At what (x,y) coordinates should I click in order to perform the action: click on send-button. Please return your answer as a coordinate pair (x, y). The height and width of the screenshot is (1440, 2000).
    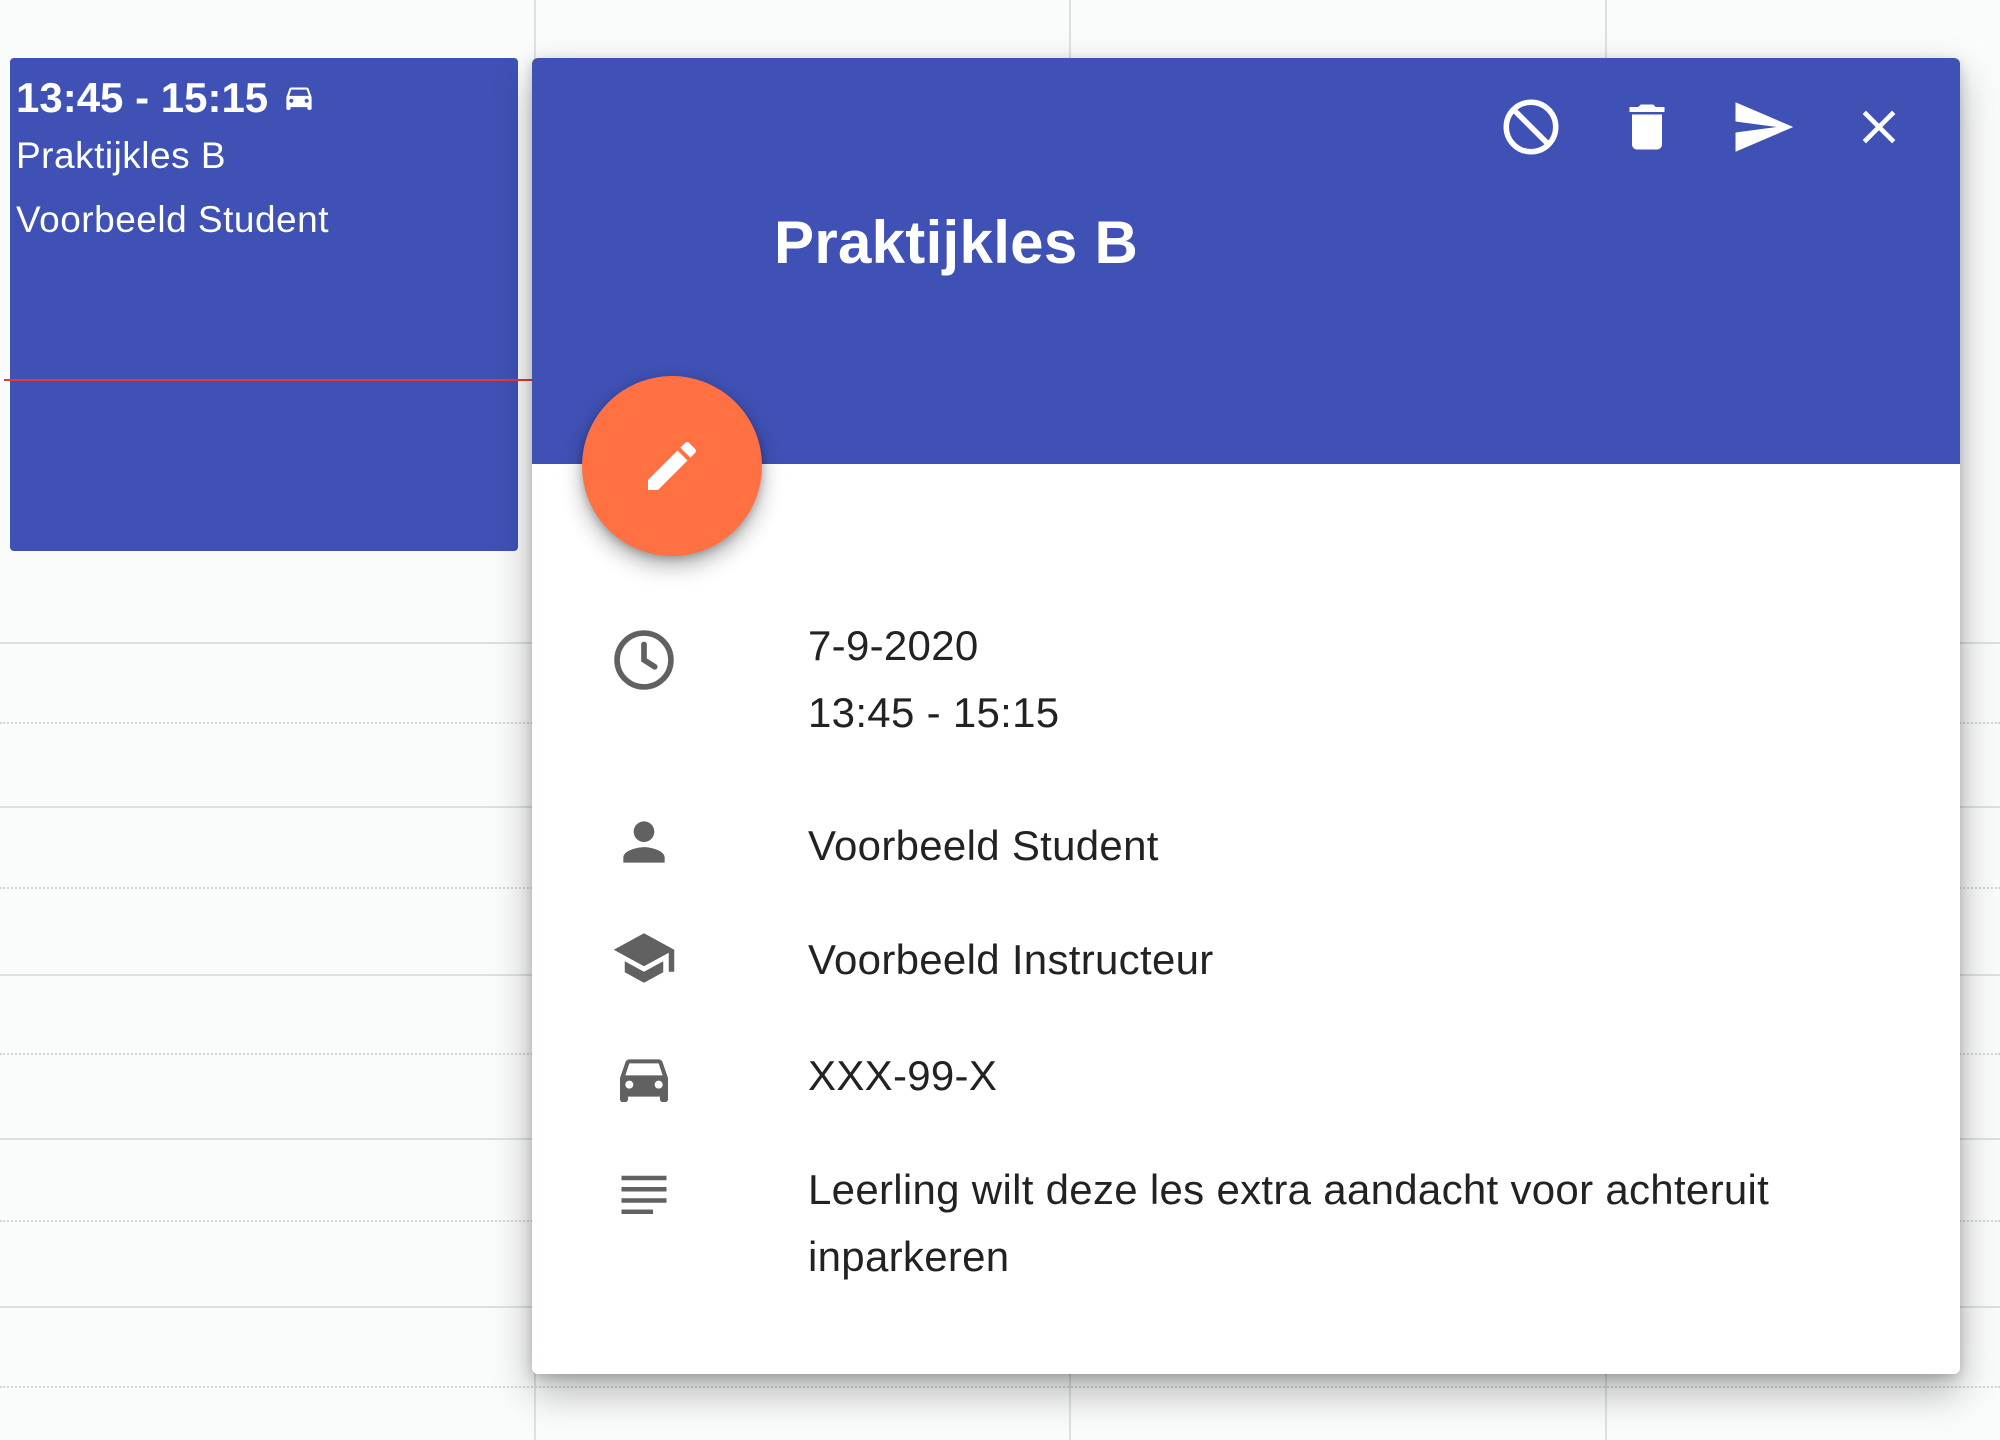
    Looking at the image, I should click on (1763, 127).